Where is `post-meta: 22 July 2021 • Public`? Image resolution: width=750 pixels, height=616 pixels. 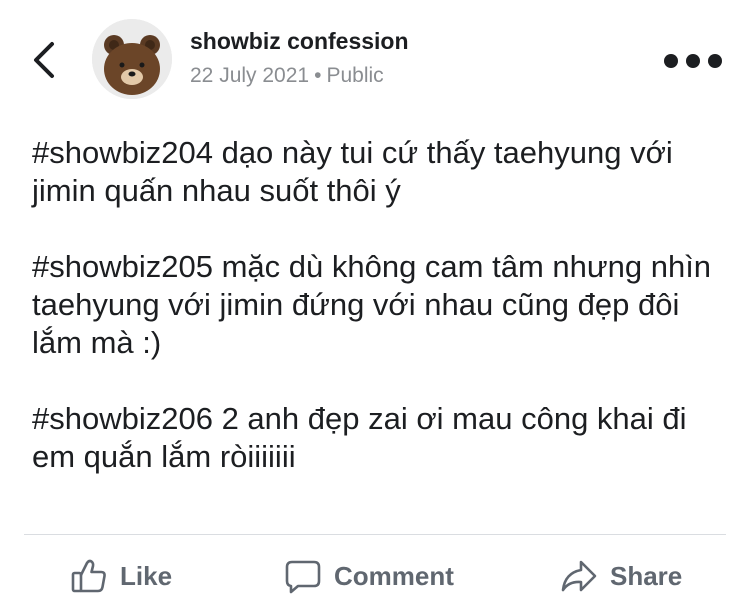
post-meta: 22 July 2021 • Public is located at coordinates (287, 76).